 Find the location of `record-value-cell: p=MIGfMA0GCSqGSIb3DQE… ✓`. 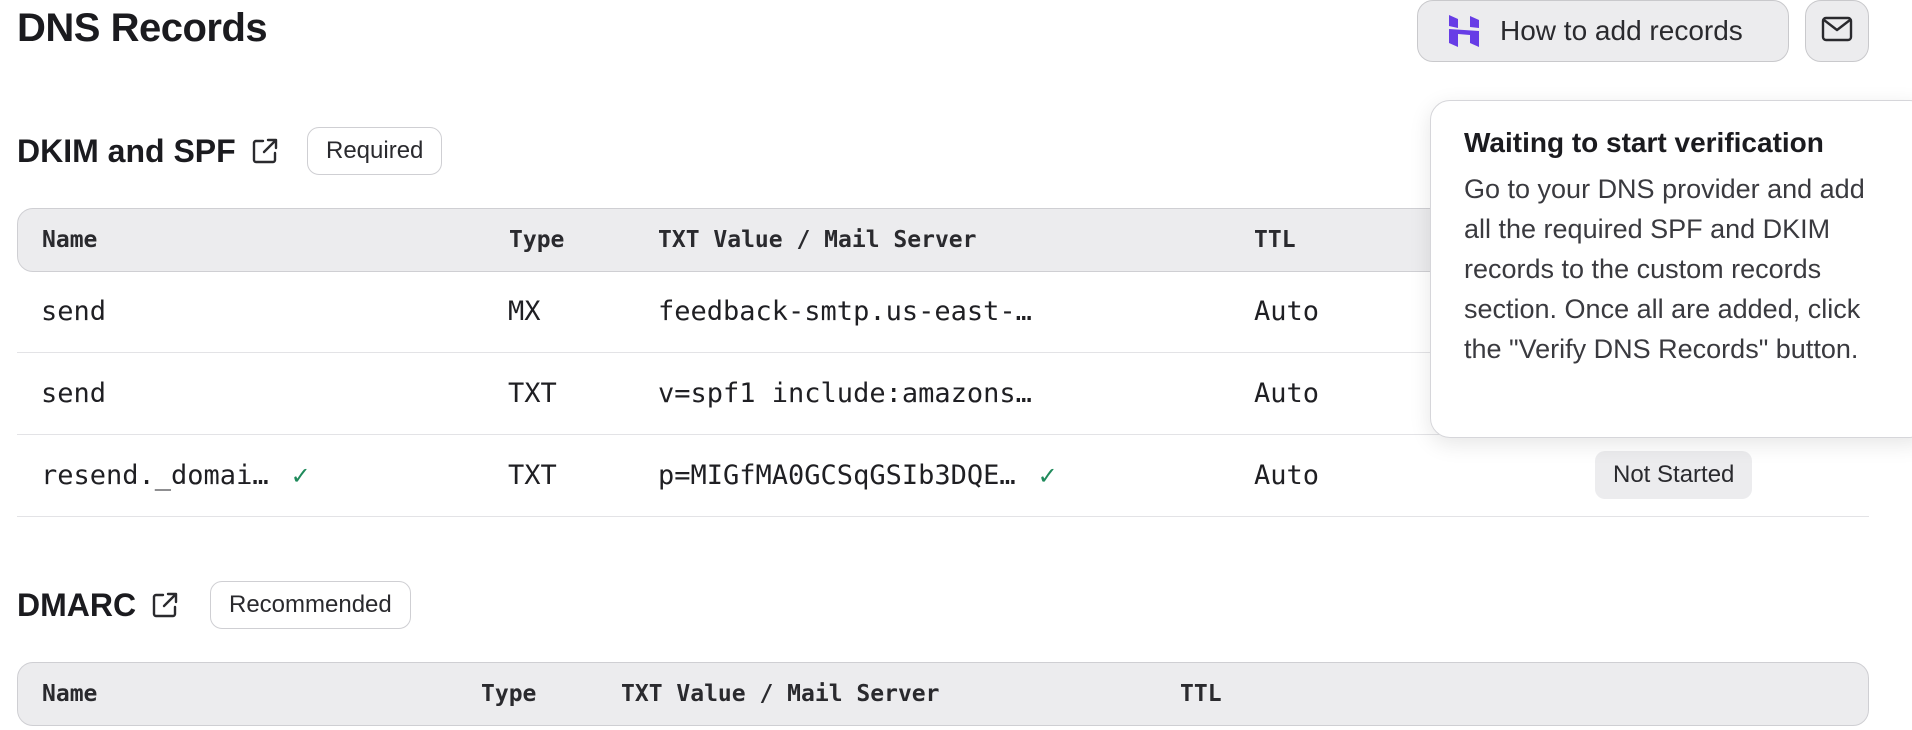

record-value-cell: p=MIGfMA0GCSqGSIb3DQE… ✓ is located at coordinates (858, 475).